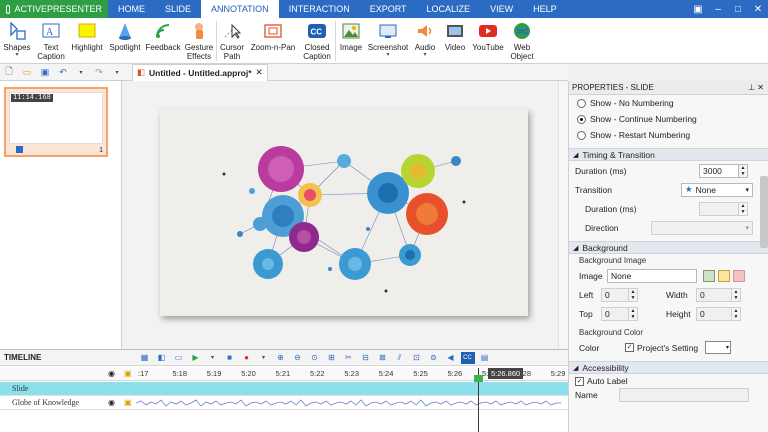  I want to click on text-caption-button: A Text Caption, so click(51, 41).